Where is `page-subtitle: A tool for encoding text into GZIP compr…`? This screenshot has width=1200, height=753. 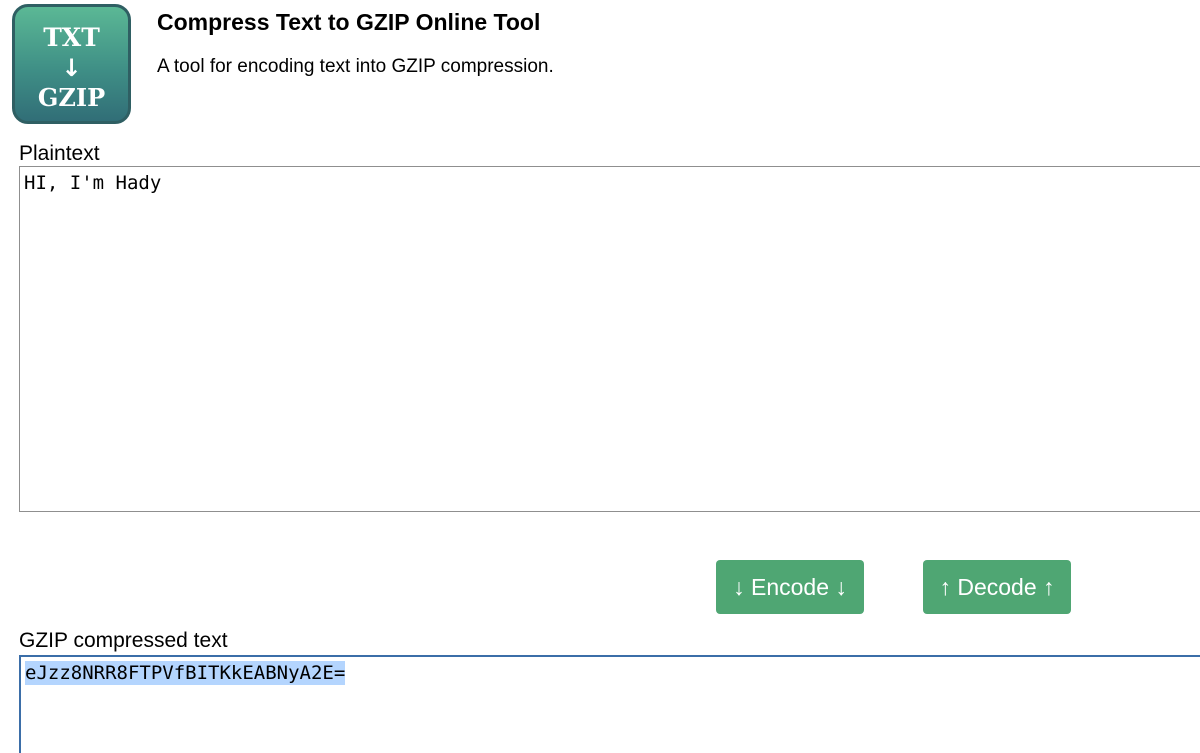
page-subtitle: A tool for encoding text into GZIP compr… is located at coordinates (355, 66).